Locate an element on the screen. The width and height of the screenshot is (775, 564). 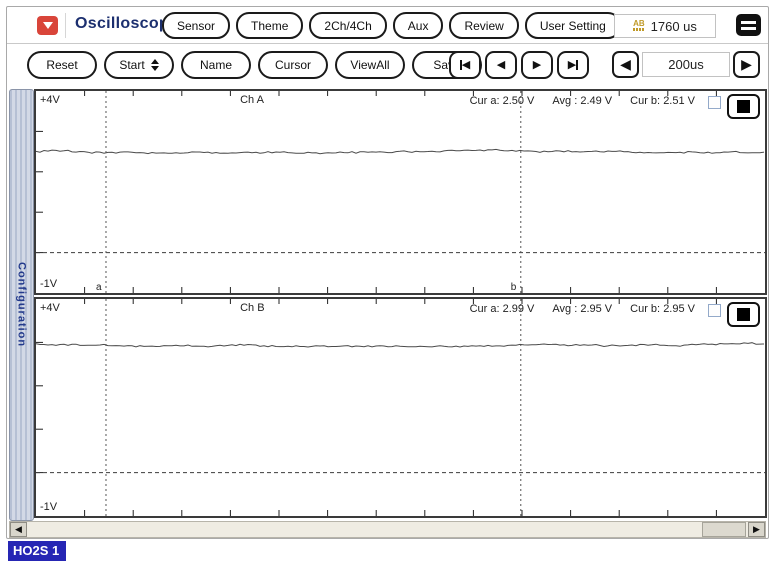
scrollbar-thumb is located at coordinates (724, 529).